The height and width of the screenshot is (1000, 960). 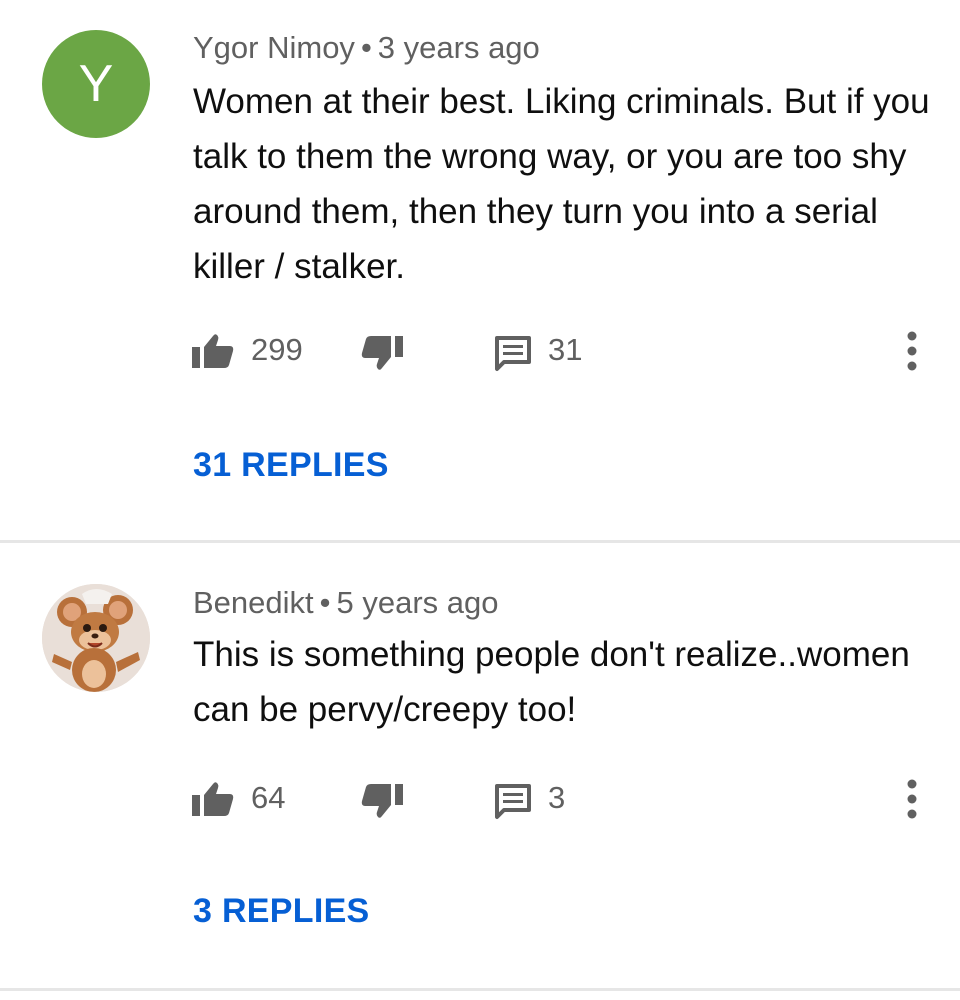 I want to click on like-count: 64, so click(x=268, y=797).